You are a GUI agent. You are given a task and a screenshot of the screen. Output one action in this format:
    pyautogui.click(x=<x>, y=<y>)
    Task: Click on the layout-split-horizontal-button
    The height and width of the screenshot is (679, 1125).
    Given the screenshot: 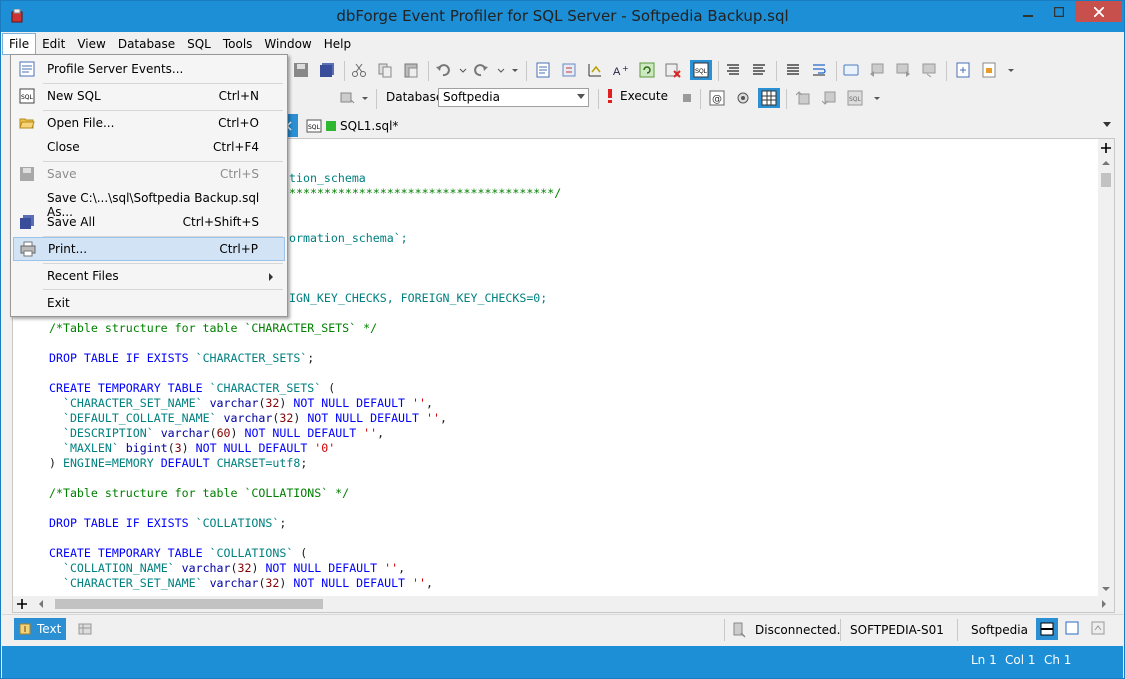 What is the action you would take?
    pyautogui.click(x=1047, y=629)
    